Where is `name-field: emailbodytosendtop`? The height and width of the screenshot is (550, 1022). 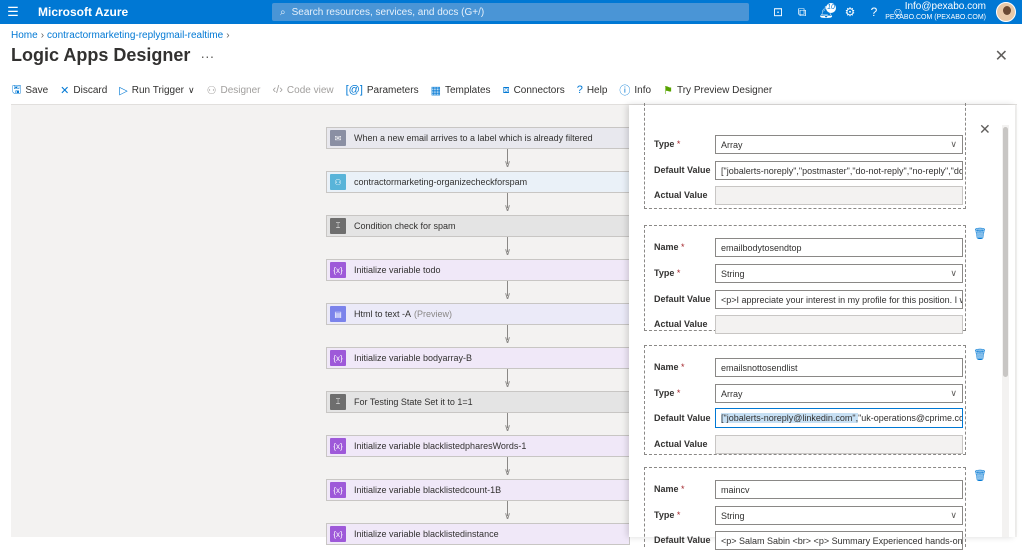
name-field: emailbodytosendtop is located at coordinates (839, 247).